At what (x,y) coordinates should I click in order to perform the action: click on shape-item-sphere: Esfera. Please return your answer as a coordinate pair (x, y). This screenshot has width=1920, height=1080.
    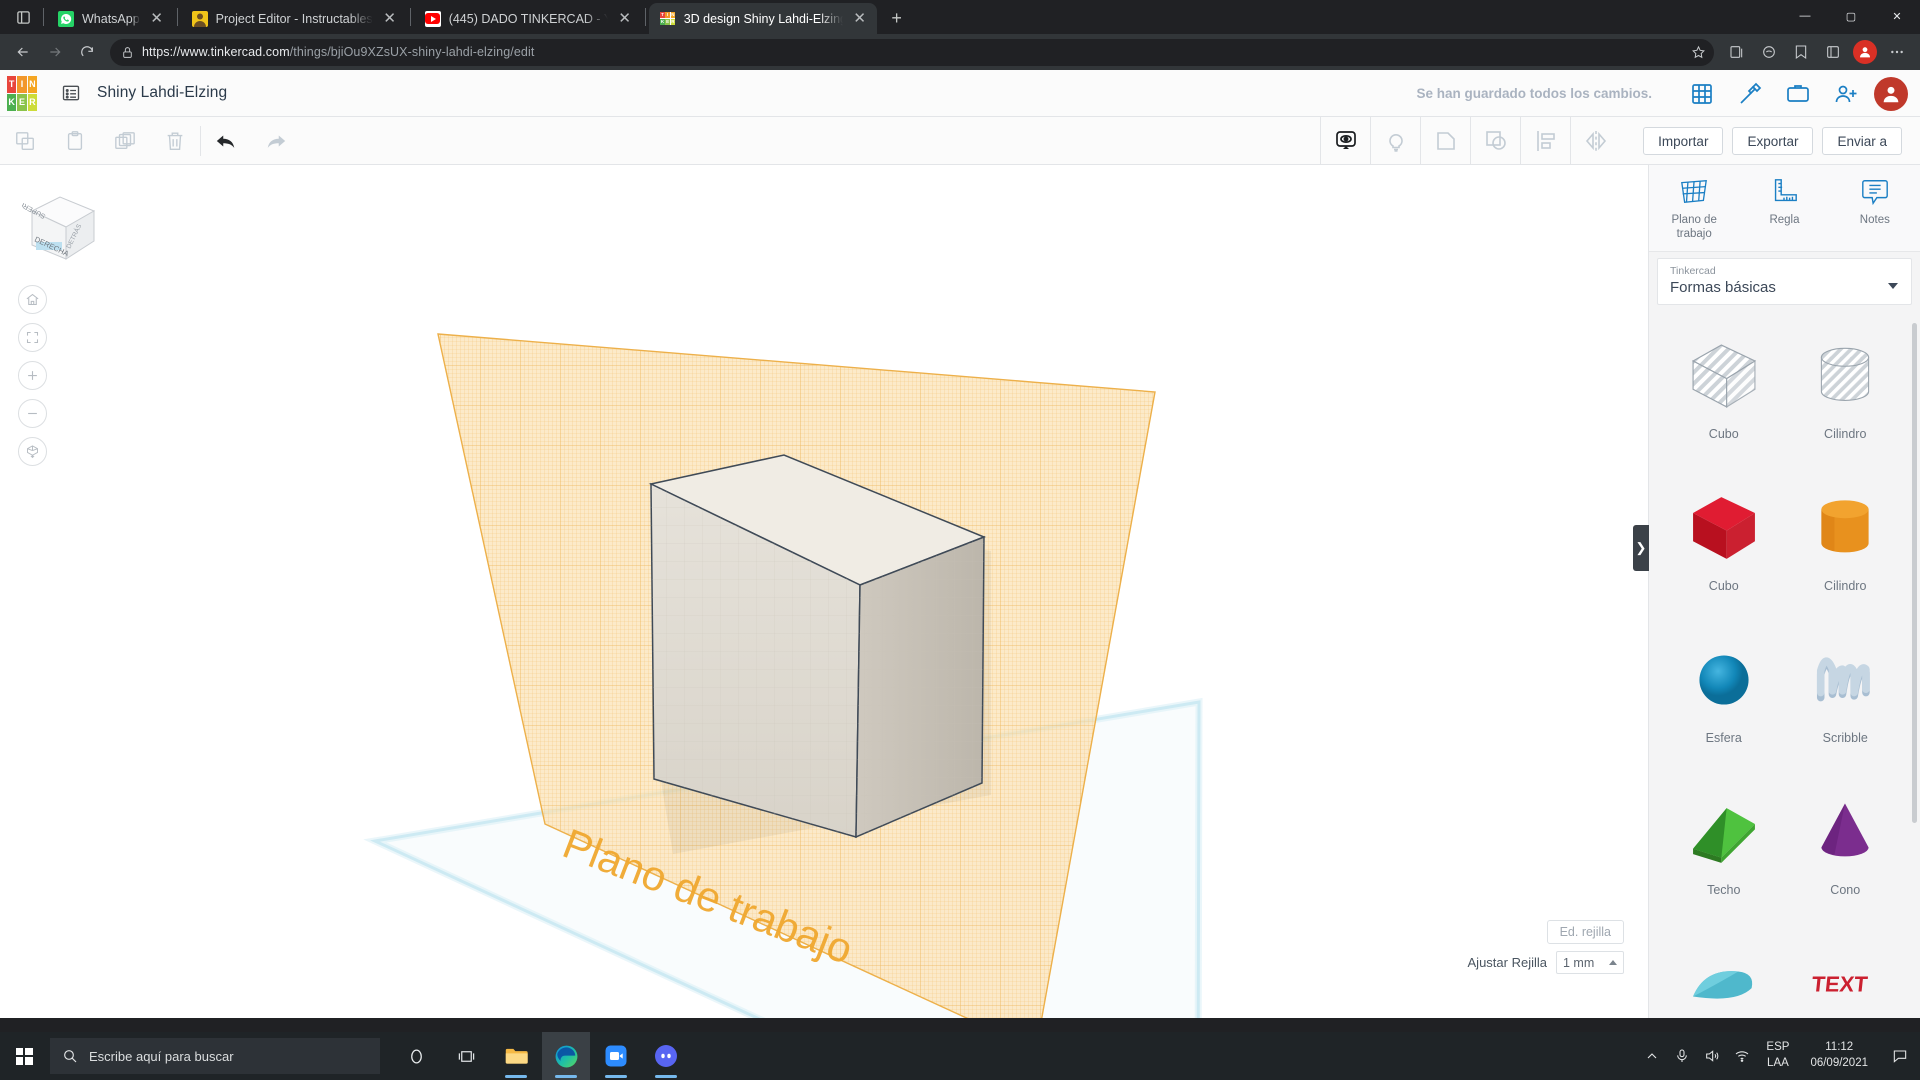
    Looking at the image, I should click on (1724, 700).